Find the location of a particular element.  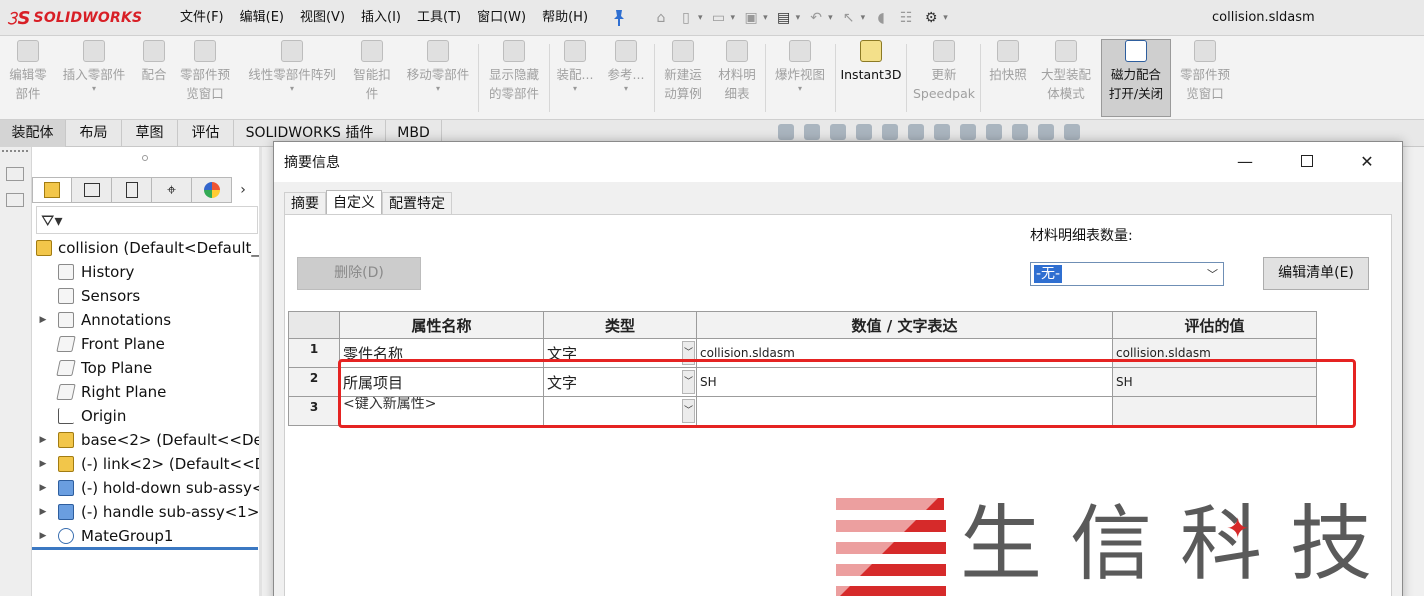

save-icon: ▣ is located at coordinates (751, 18).